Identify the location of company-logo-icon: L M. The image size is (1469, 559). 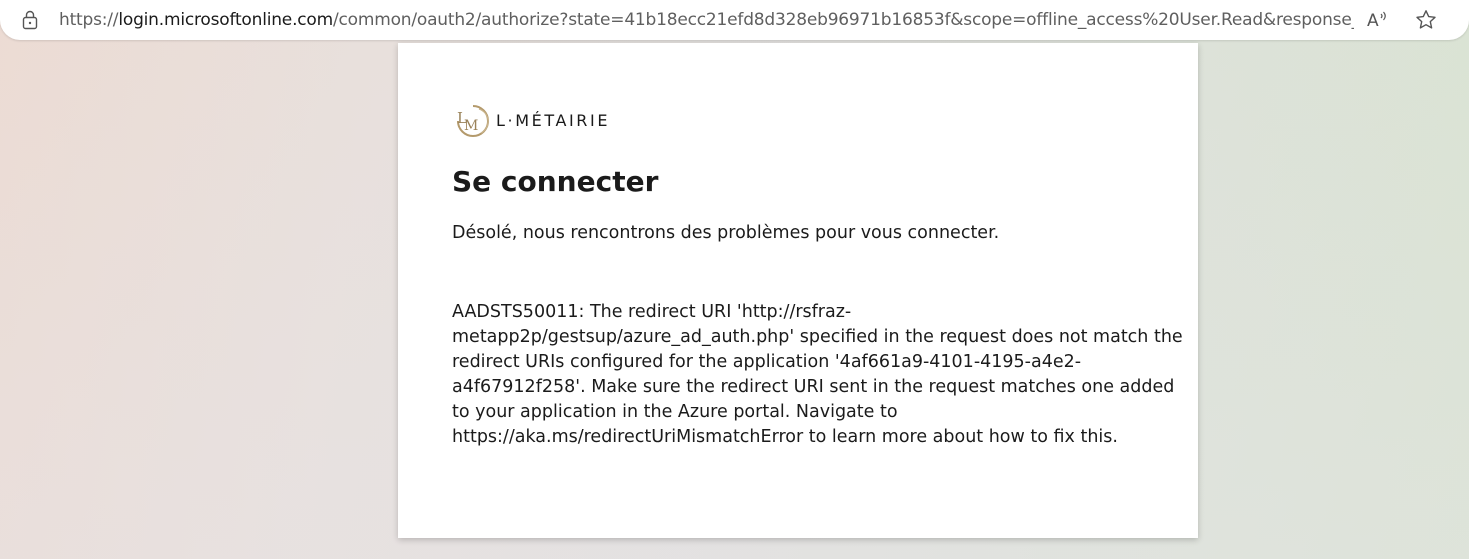
(471, 121).